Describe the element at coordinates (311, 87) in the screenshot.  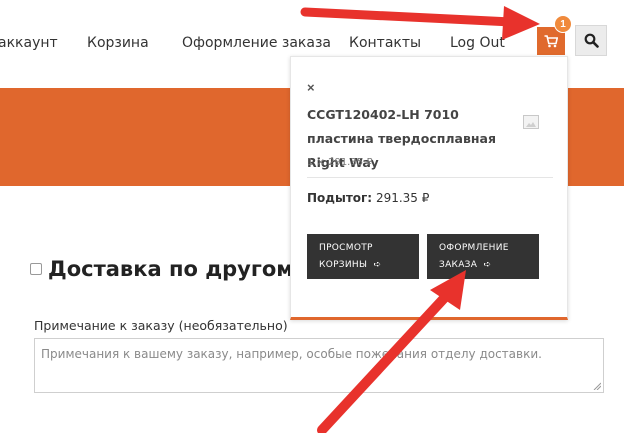
I see `remove-item-button: ×` at that location.